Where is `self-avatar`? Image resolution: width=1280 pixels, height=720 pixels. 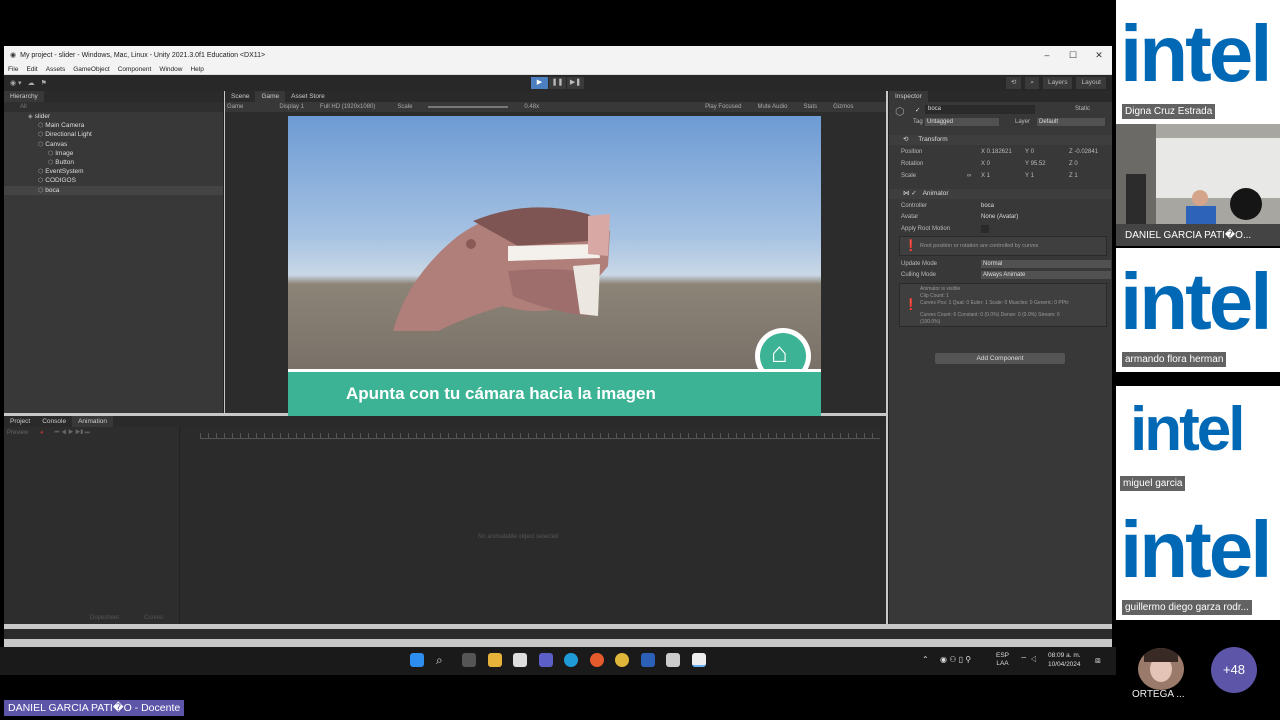 self-avatar is located at coordinates (1161, 669).